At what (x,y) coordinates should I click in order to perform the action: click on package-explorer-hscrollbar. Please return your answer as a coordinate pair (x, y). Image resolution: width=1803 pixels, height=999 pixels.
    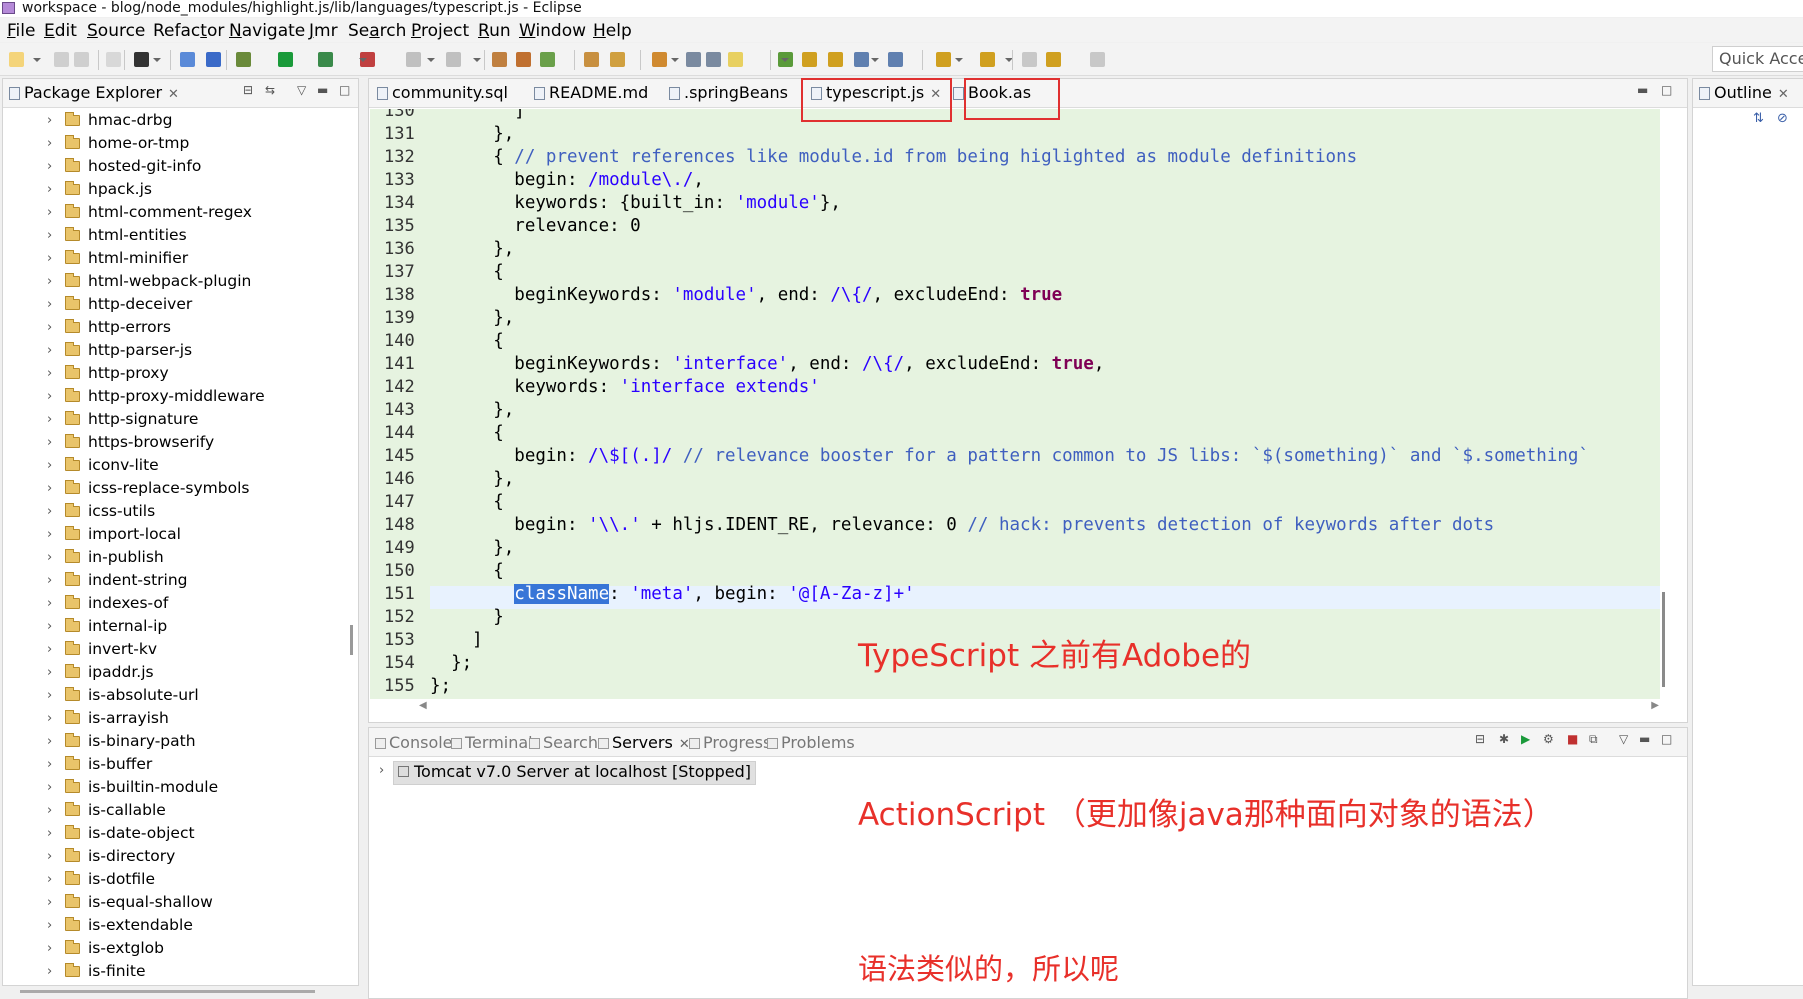
    Looking at the image, I should click on (167, 991).